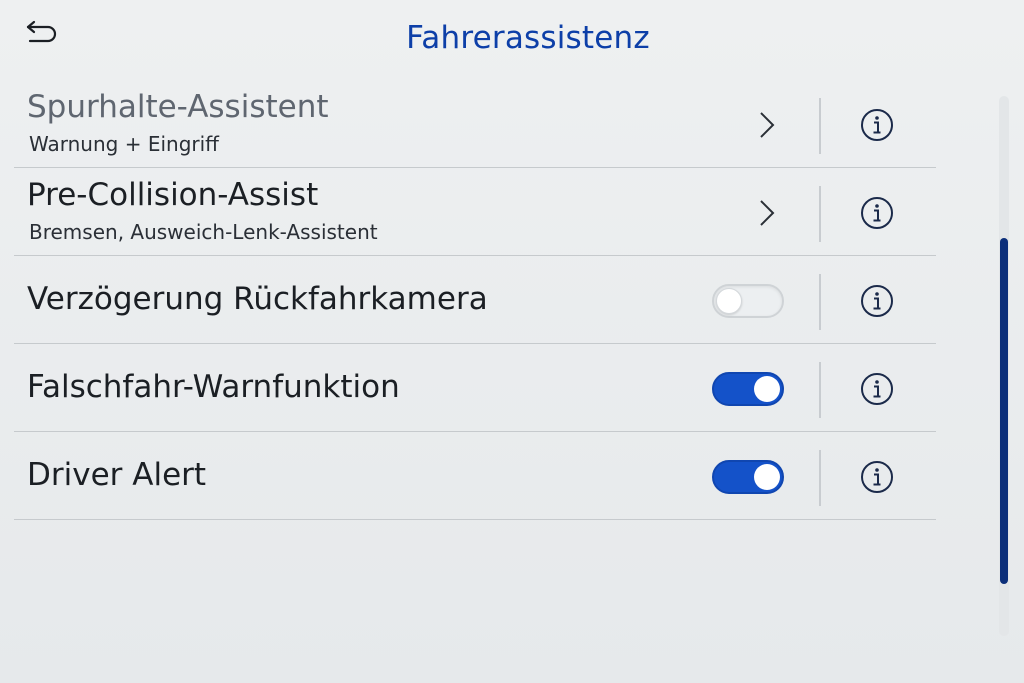 Image resolution: width=1024 pixels, height=683 pixels. I want to click on setting-subtitle: Bremsen, Ausweich-Lenk-Assistent, so click(203, 232).